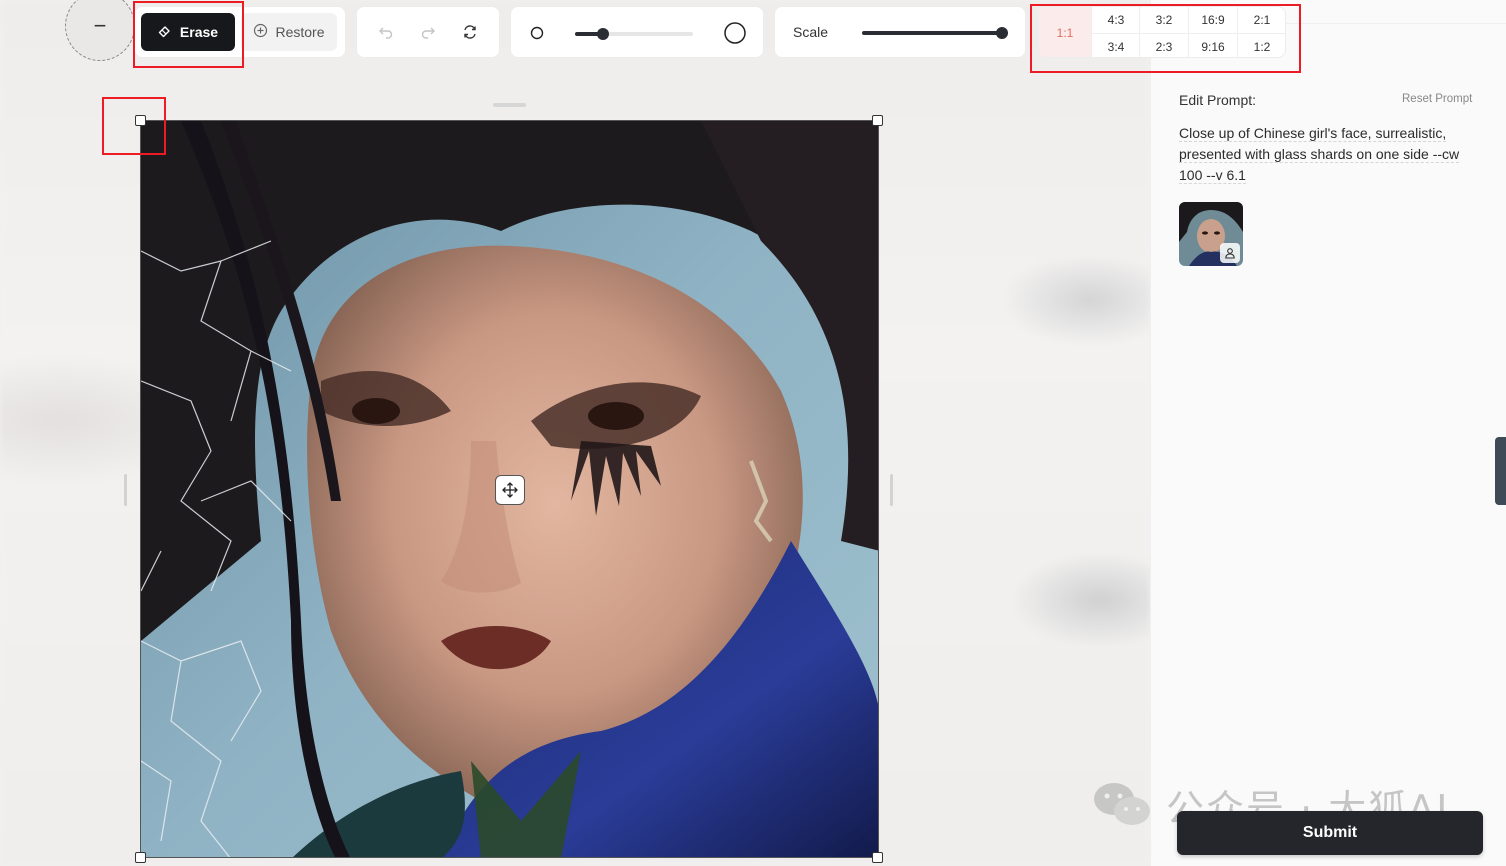  Describe the element at coordinates (509, 105) in the screenshot. I see `canvas-top-grip` at that location.